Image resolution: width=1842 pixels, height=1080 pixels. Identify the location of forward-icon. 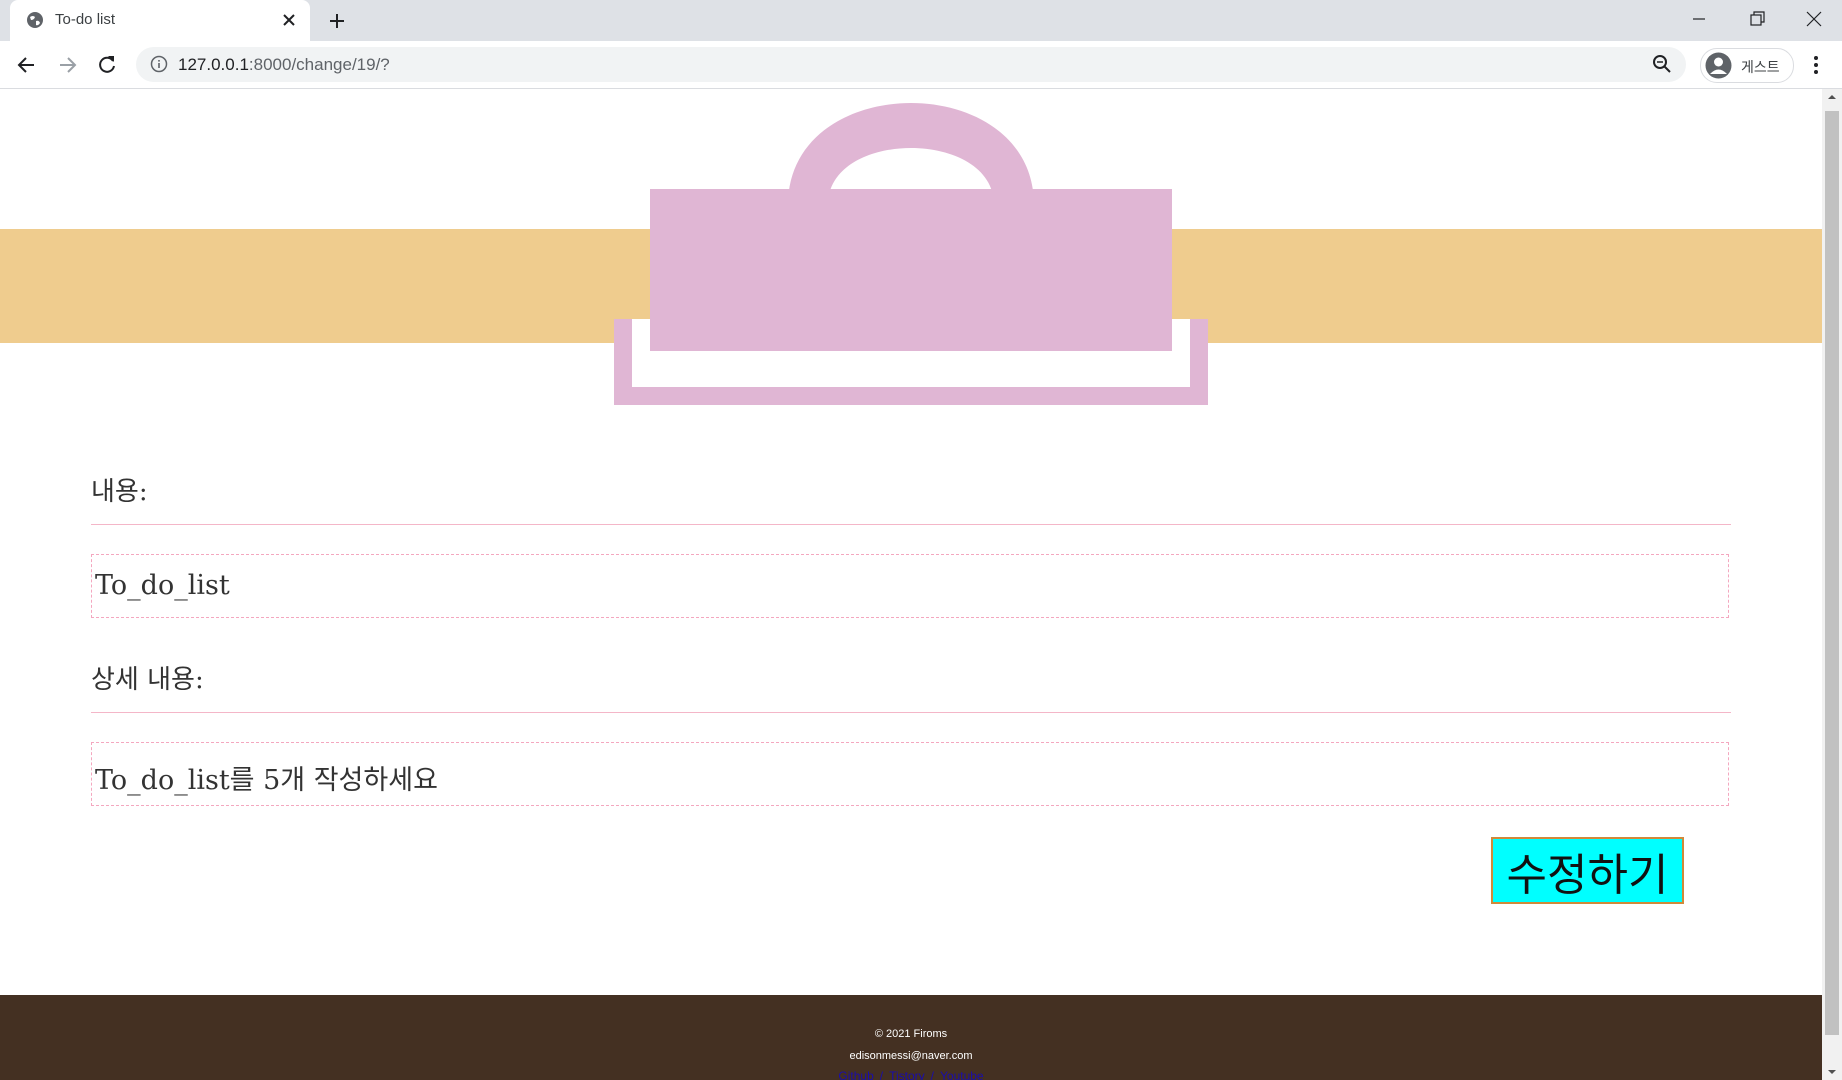
(67, 65).